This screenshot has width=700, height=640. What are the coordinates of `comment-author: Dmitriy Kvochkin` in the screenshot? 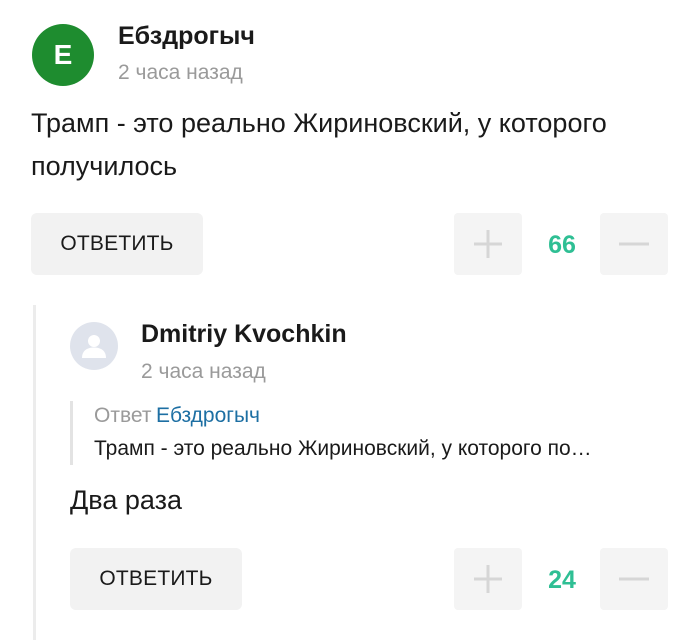 It's located at (244, 334).